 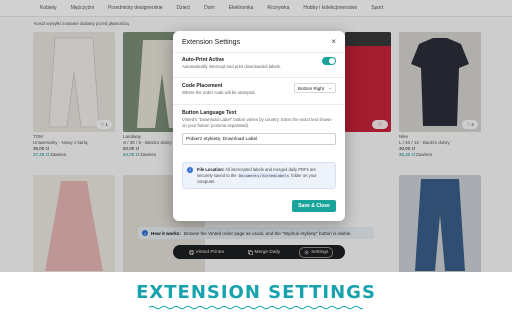 I want to click on chevron-down-icon: ⌄, so click(x=330, y=87).